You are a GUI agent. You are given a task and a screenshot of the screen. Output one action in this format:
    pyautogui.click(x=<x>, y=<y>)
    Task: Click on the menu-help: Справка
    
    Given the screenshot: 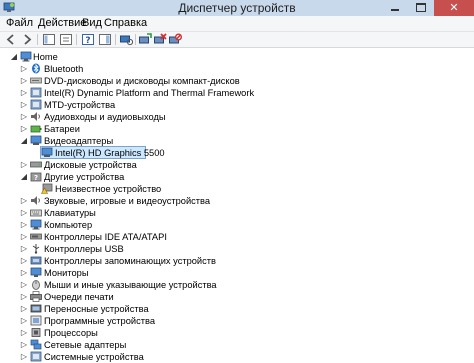 What is the action you would take?
    pyautogui.click(x=125, y=23)
    